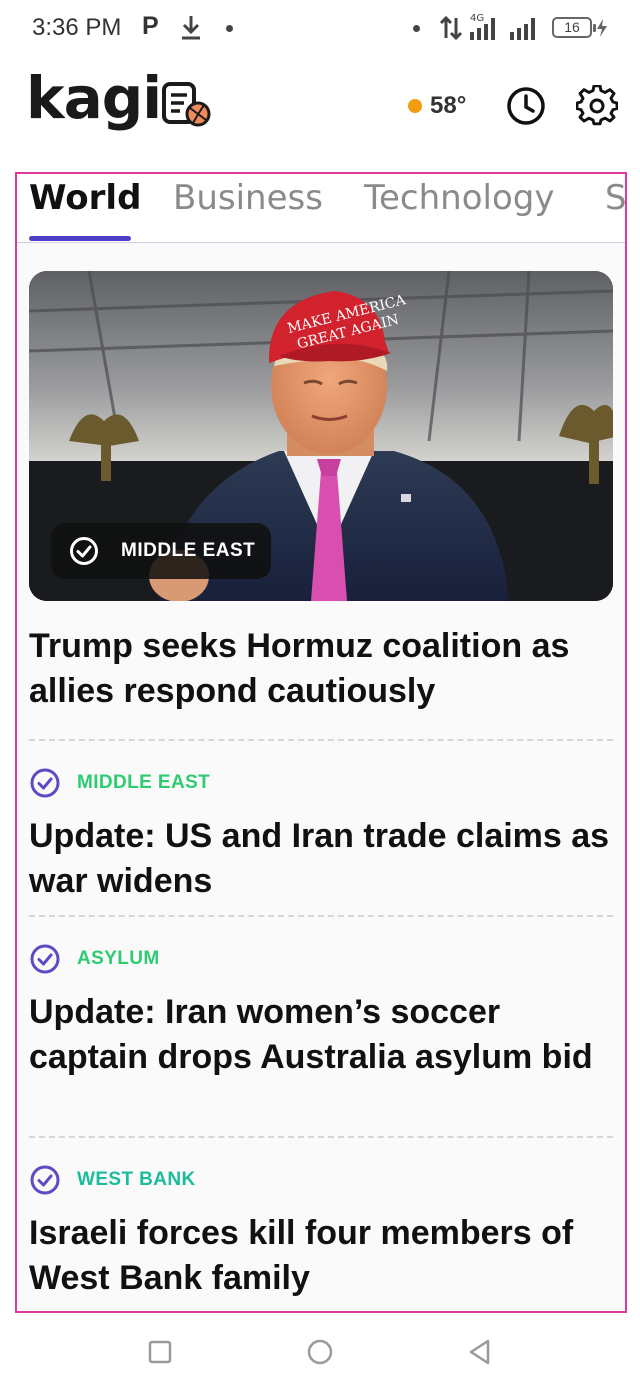 The height and width of the screenshot is (1387, 640). Describe the element at coordinates (85, 198) in the screenshot. I see `tab-world: World` at that location.